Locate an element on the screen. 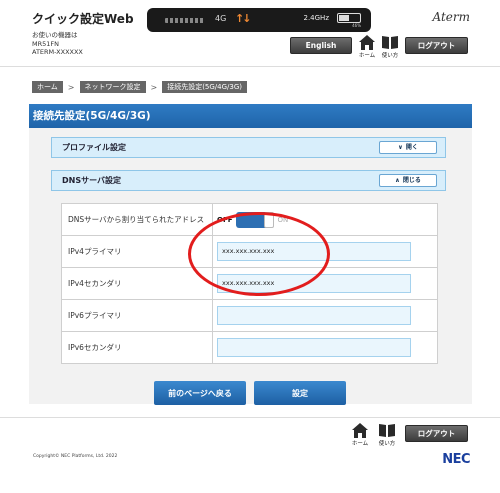 This screenshot has width=500, height=493. footer-logout-button: ログアウト is located at coordinates (436, 433).